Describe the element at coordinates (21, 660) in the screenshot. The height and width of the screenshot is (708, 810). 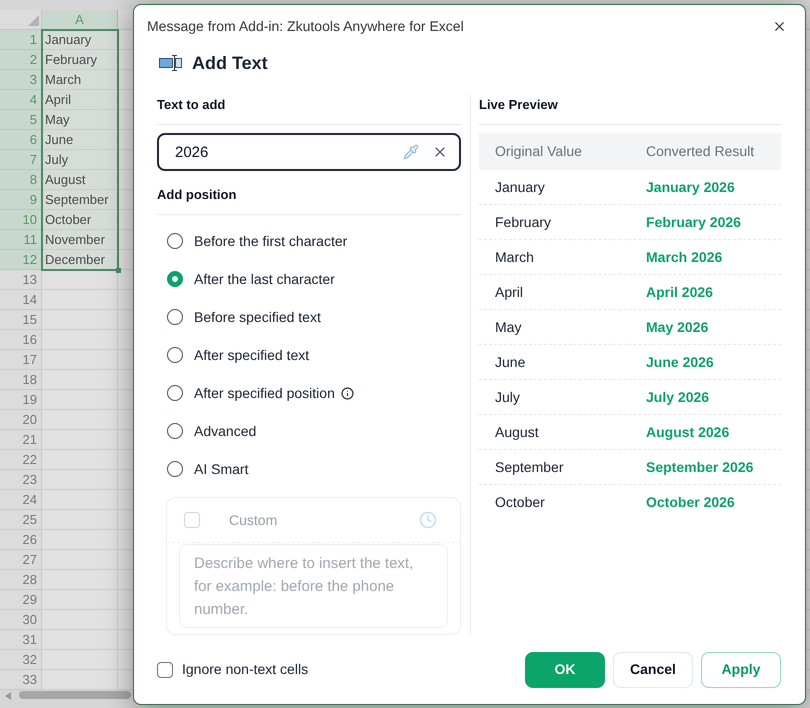
I see `row-number: 32` at that location.